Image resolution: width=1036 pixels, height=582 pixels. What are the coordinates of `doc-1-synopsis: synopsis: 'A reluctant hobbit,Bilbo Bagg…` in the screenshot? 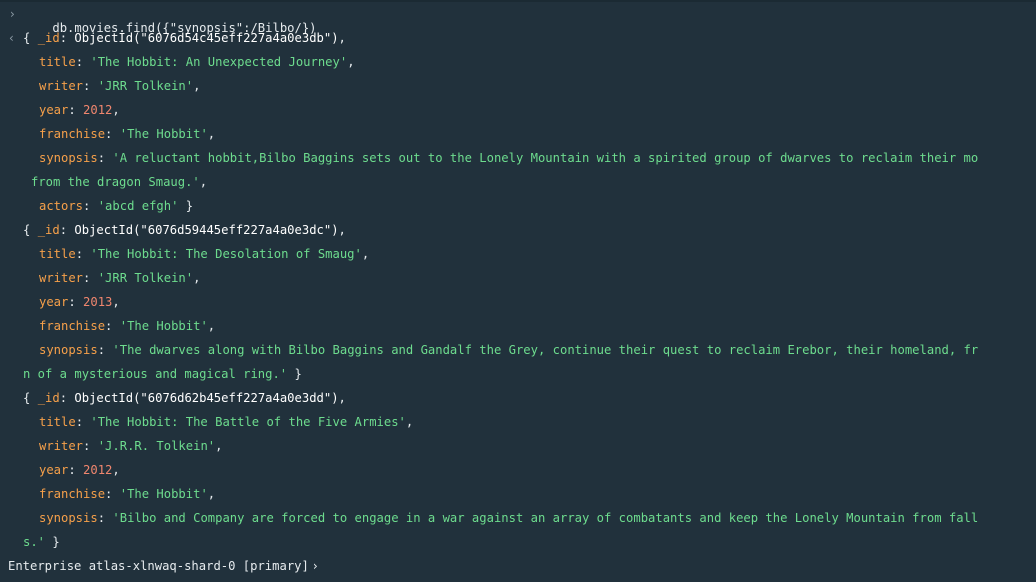 It's located at (509, 158).